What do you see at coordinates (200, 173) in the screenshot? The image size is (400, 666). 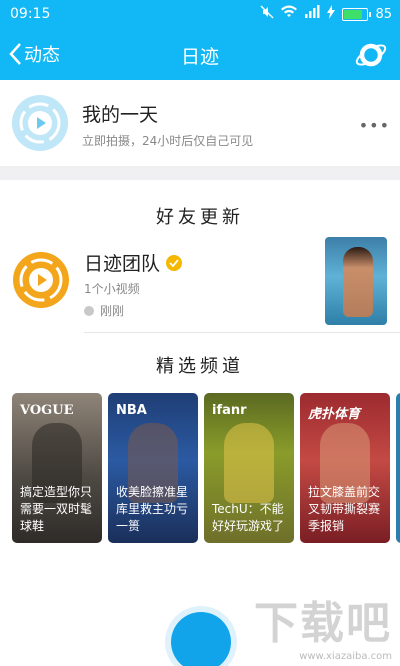 I see `section-gap` at bounding box center [200, 173].